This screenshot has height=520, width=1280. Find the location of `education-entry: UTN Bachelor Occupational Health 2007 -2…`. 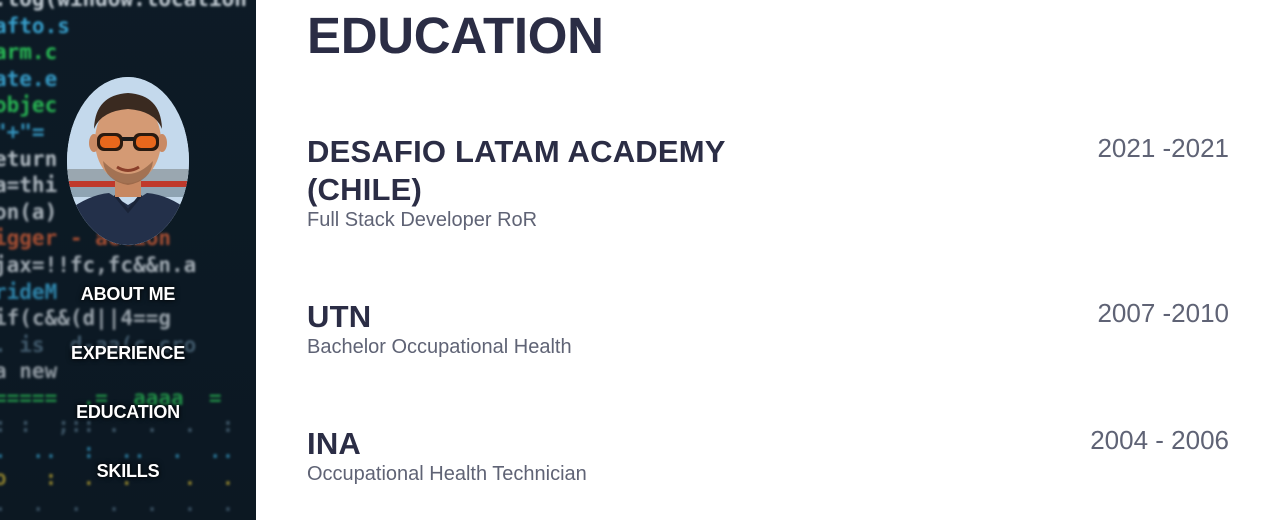

education-entry: UTN Bachelor Occupational Health 2007 -2… is located at coordinates (768, 328).